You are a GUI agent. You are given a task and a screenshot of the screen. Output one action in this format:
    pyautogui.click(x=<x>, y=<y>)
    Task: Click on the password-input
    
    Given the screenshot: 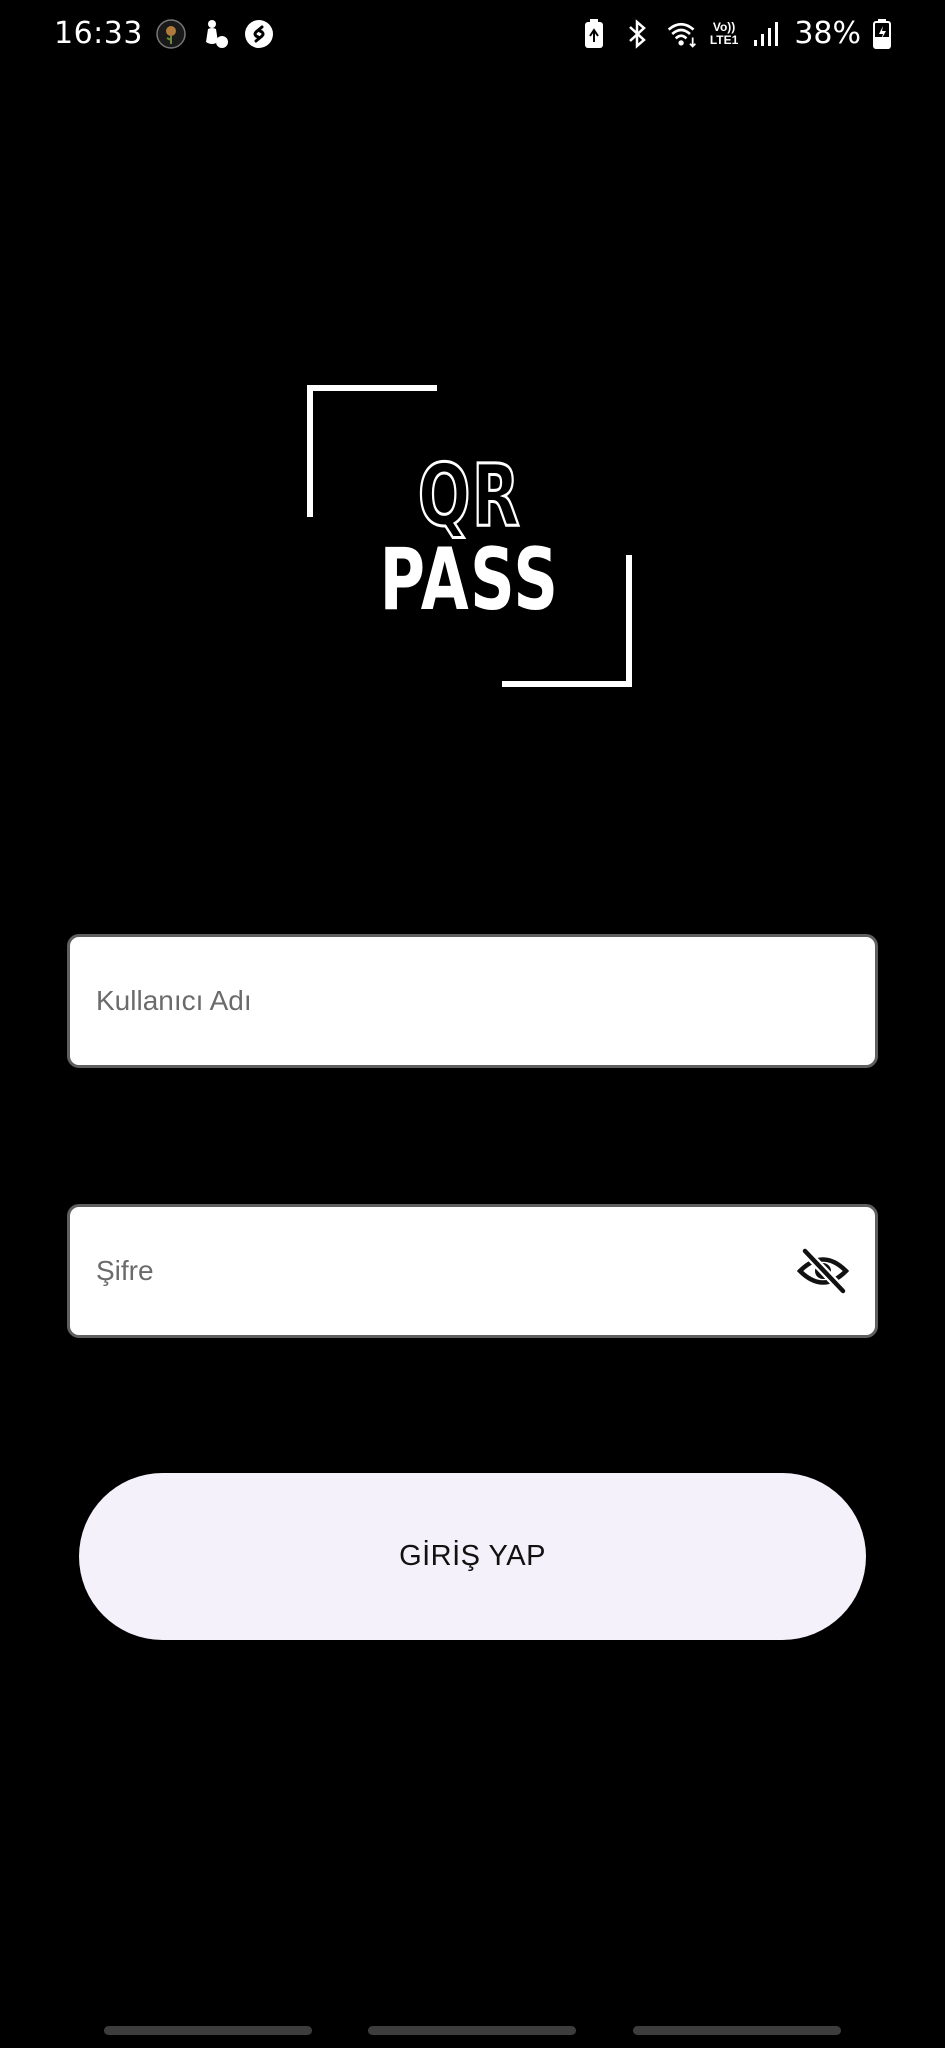 What is the action you would take?
    pyautogui.click(x=472, y=1271)
    